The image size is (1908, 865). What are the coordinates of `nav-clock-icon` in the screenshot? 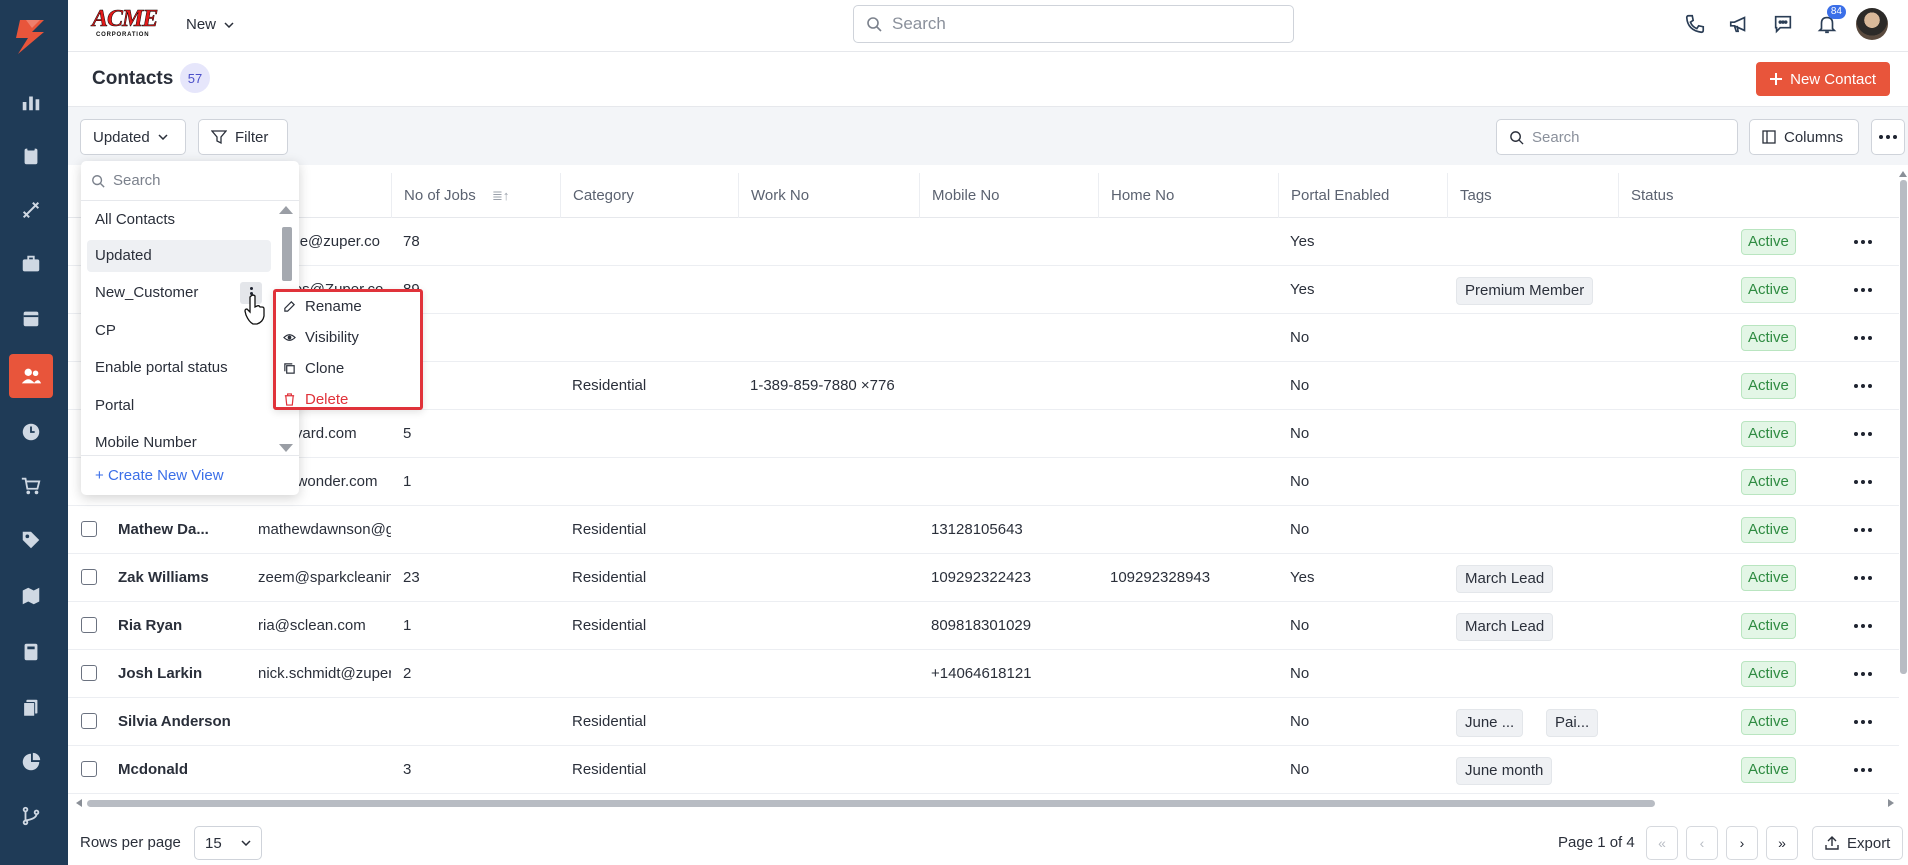 It's located at (31, 432).